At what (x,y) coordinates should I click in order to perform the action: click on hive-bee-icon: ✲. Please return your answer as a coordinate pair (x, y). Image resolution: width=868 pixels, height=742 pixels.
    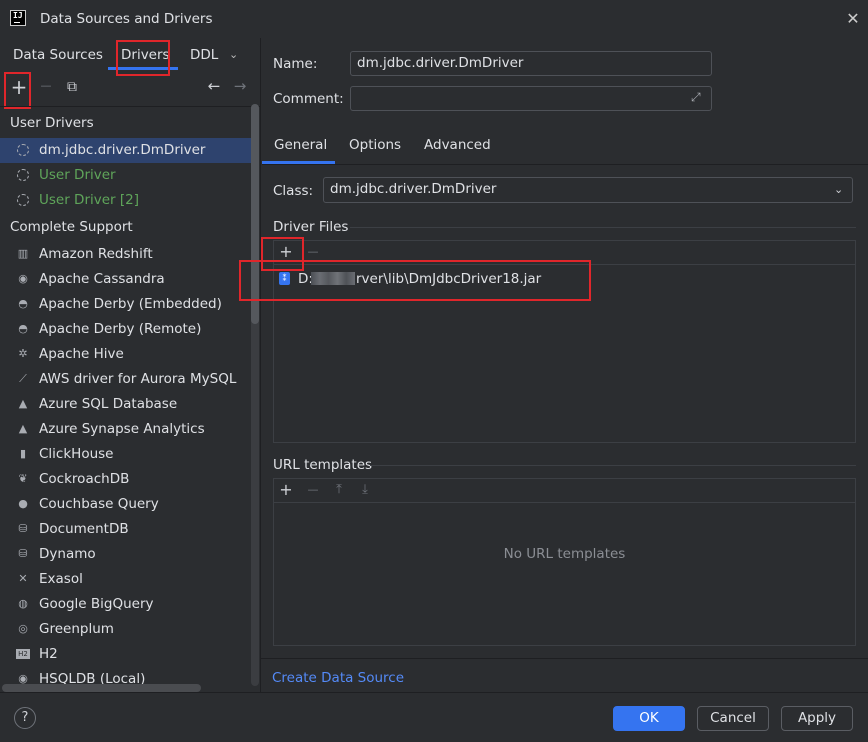
    Looking at the image, I should click on (23, 353).